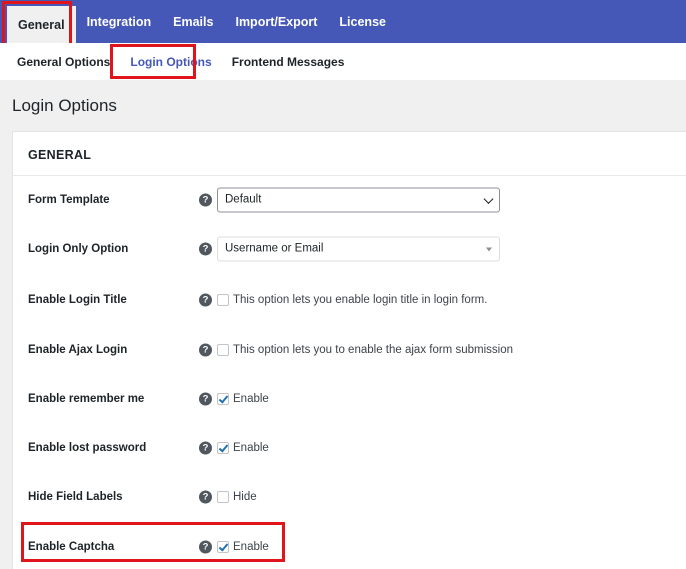  I want to click on enable-login-title-label: Enable Login Title, so click(77, 300).